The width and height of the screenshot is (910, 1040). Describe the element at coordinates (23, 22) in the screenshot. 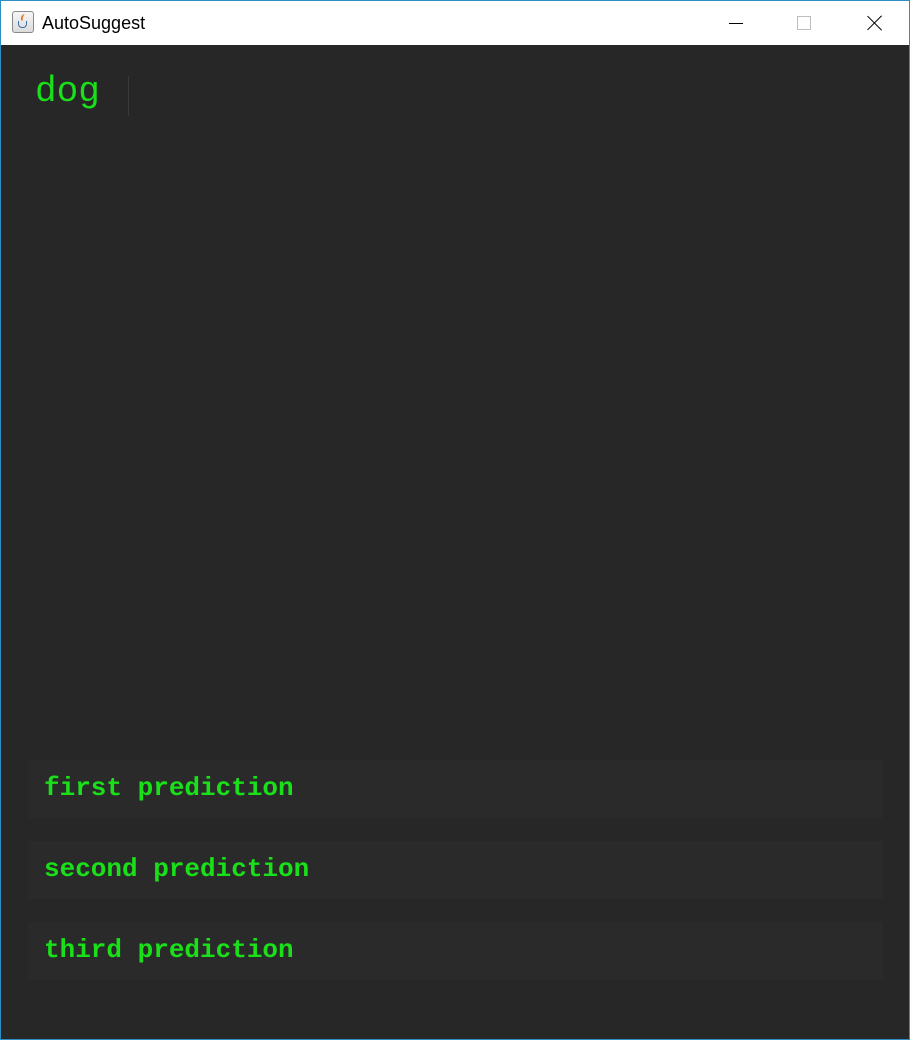

I see `java-cup-icon` at that location.